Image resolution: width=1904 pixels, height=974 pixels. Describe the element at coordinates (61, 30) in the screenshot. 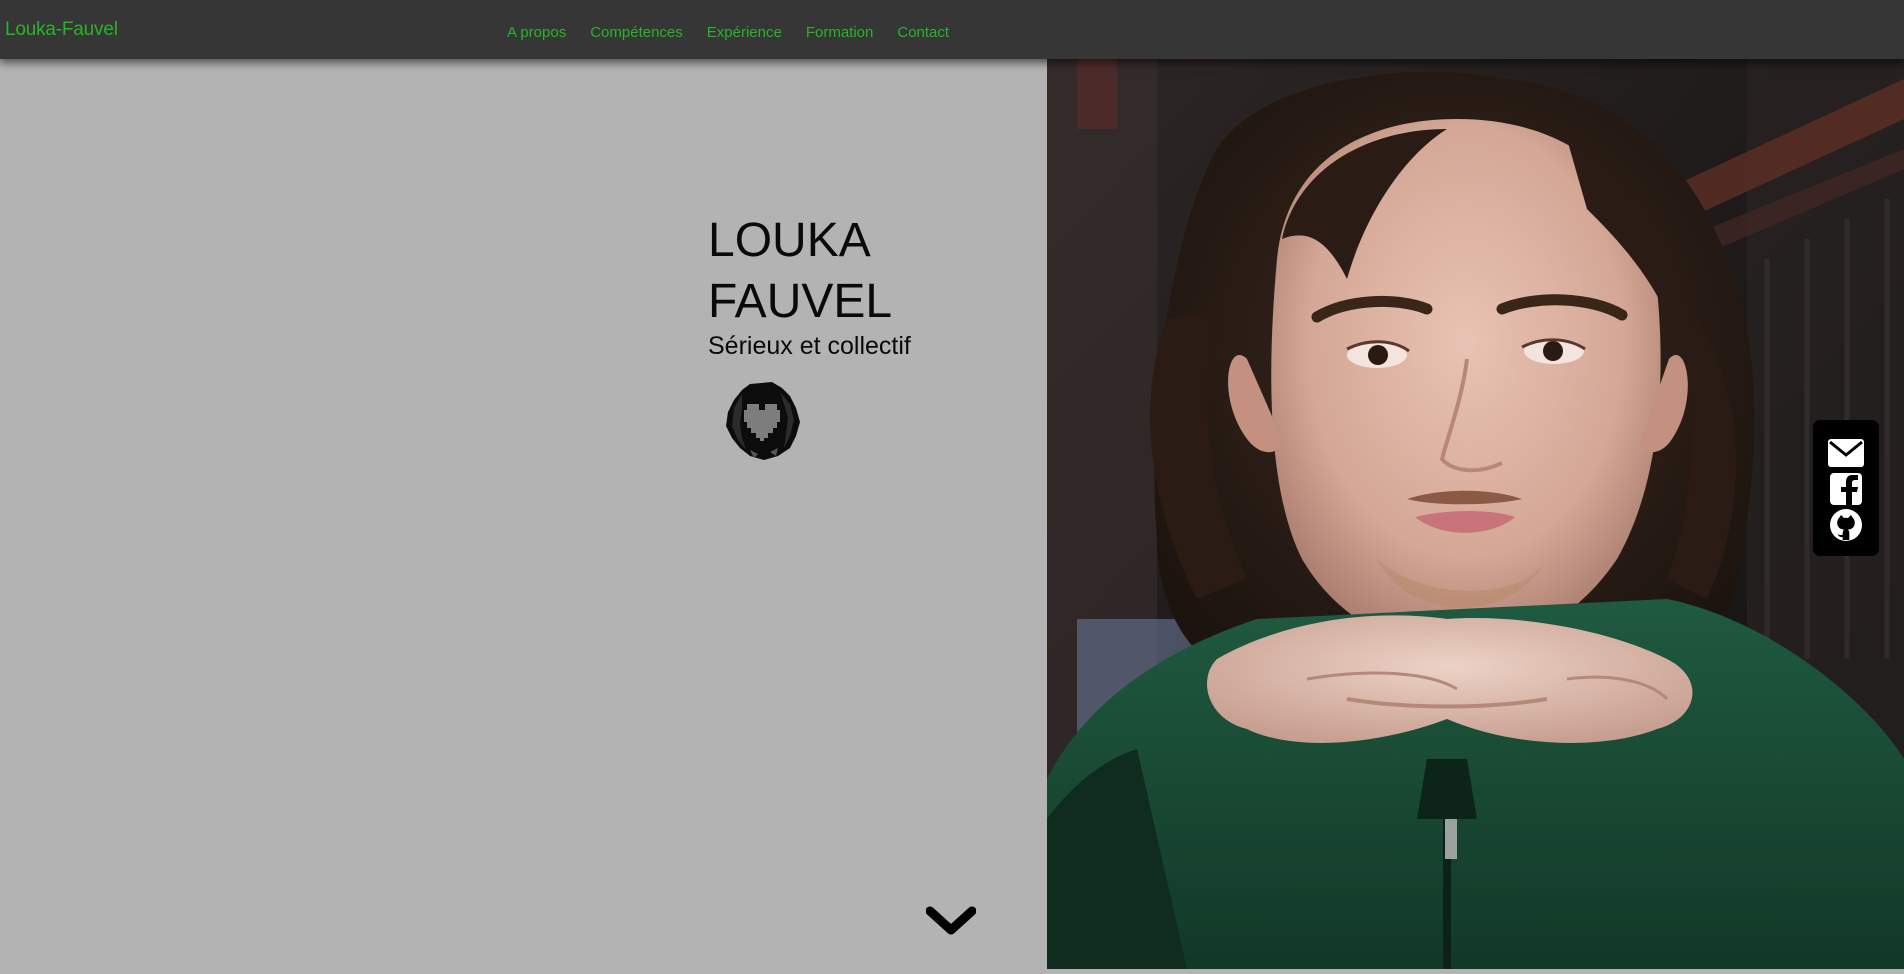

I see `brand-link: Louka-Fauvel` at that location.